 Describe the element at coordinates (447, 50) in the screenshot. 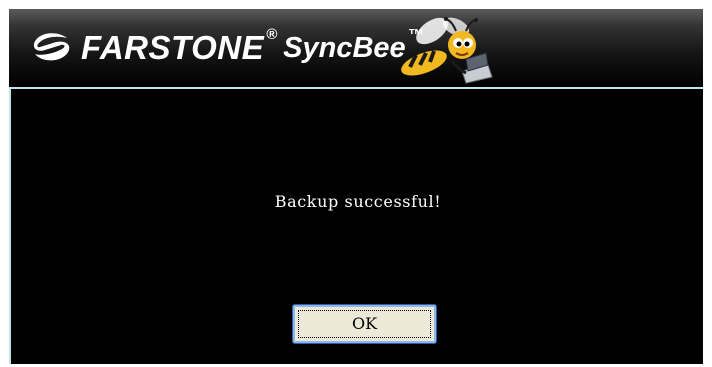

I see `bee-mascot-icon` at that location.